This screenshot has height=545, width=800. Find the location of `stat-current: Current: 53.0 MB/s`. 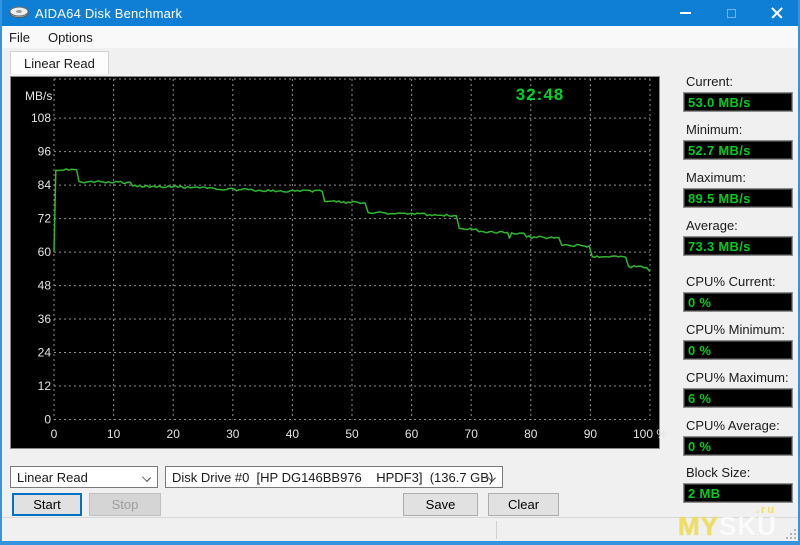

stat-current: Current: 53.0 MB/s is located at coordinates (739, 93).